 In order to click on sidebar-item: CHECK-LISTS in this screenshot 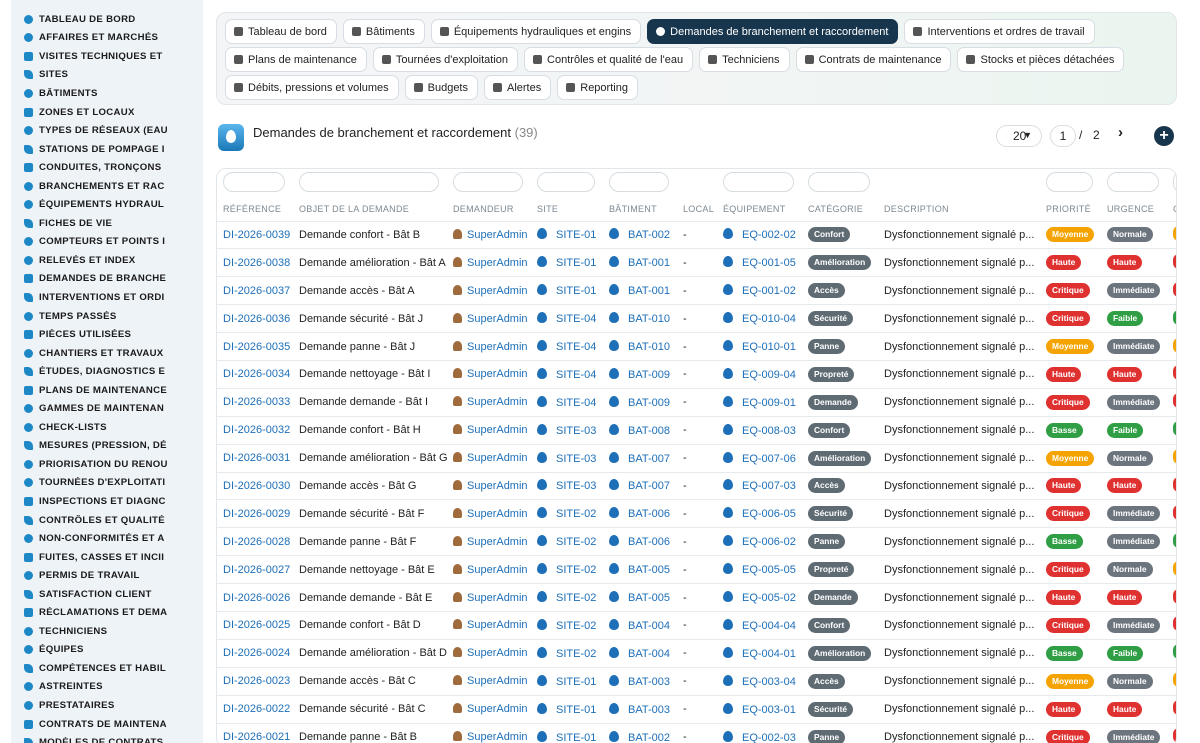, I will do `click(107, 427)`.